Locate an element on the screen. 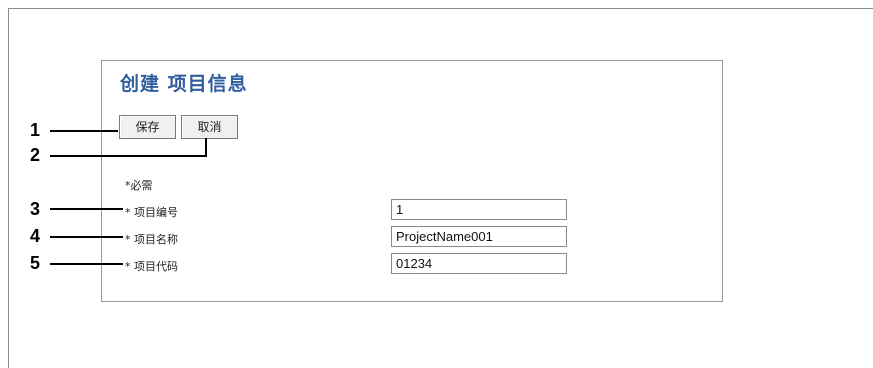 This screenshot has height=368, width=873. callout-number-2: 2 is located at coordinates (35, 155).